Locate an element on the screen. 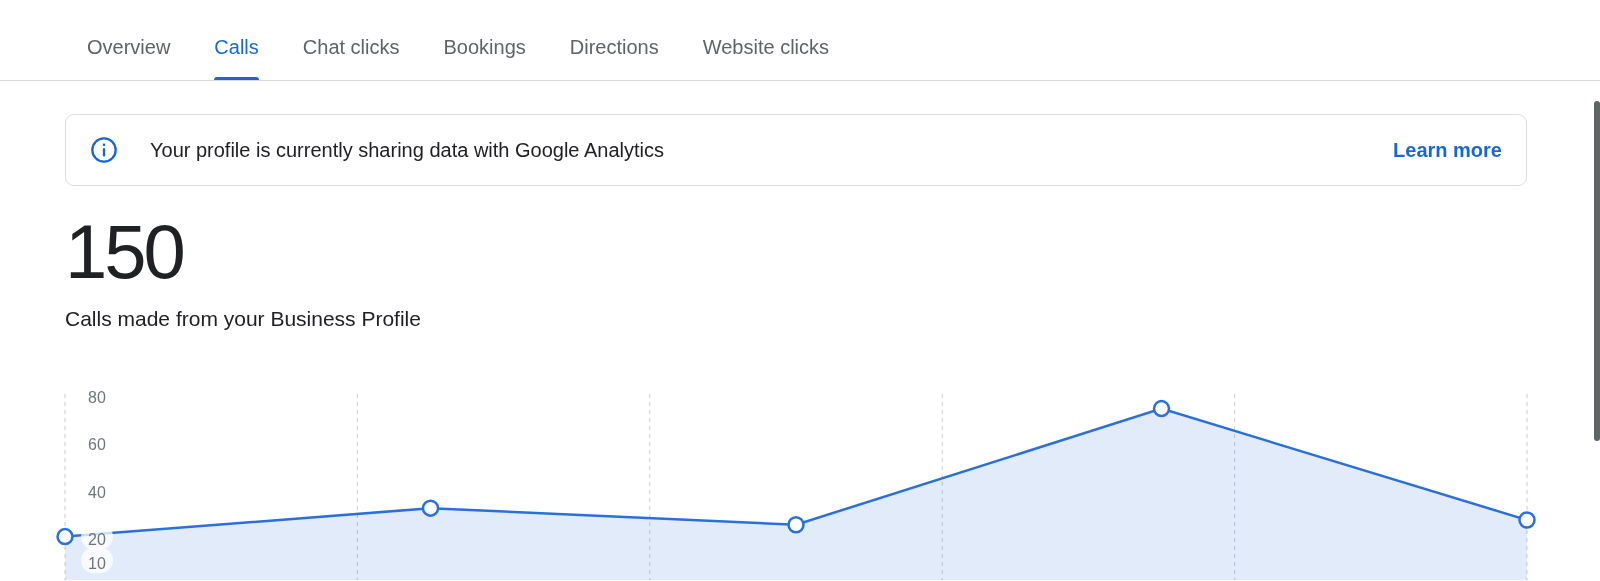 The image size is (1600, 581). y-tick-label: 10 is located at coordinates (97, 563).